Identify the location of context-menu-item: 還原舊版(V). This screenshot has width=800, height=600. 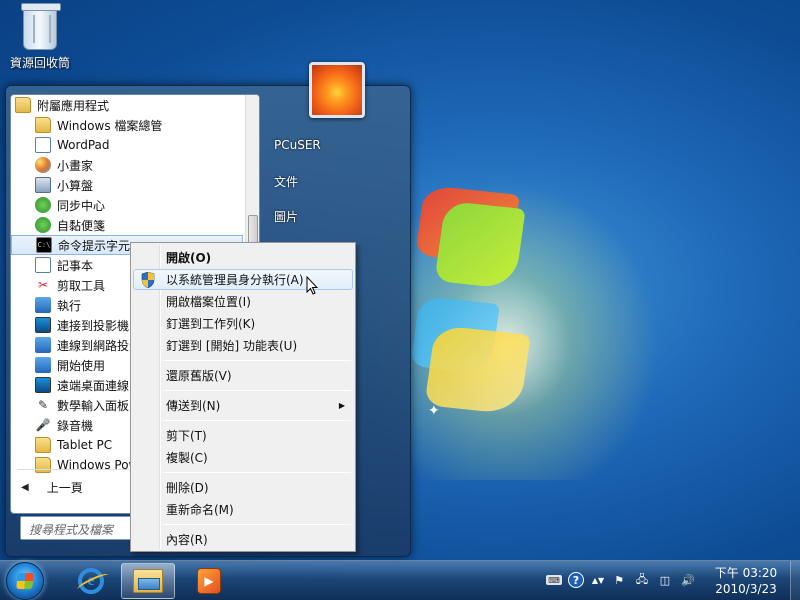
(243, 375).